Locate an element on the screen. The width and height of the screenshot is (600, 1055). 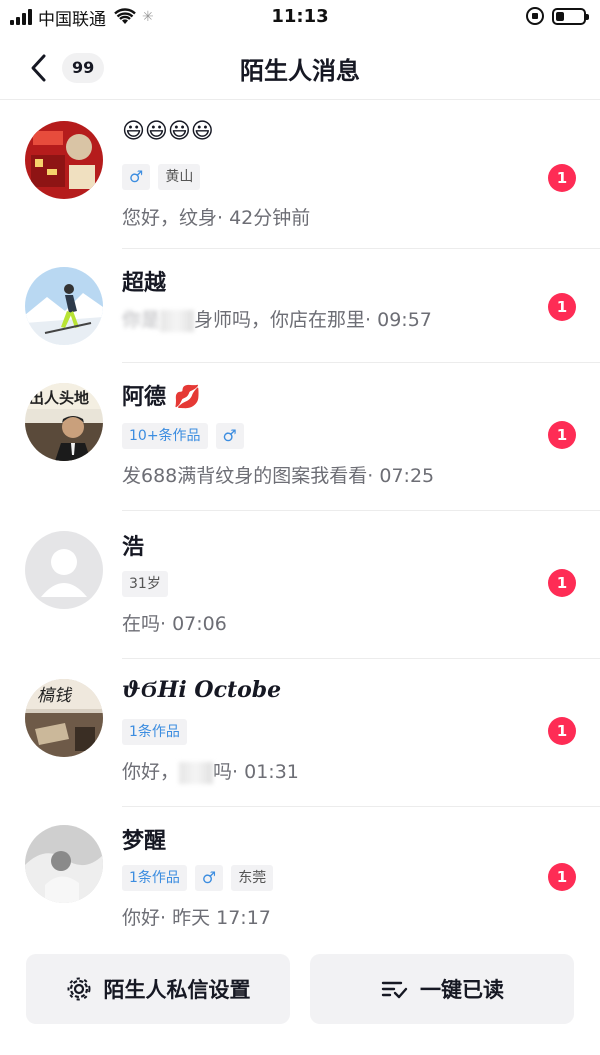
contact-name: 超越 is located at coordinates (144, 283).